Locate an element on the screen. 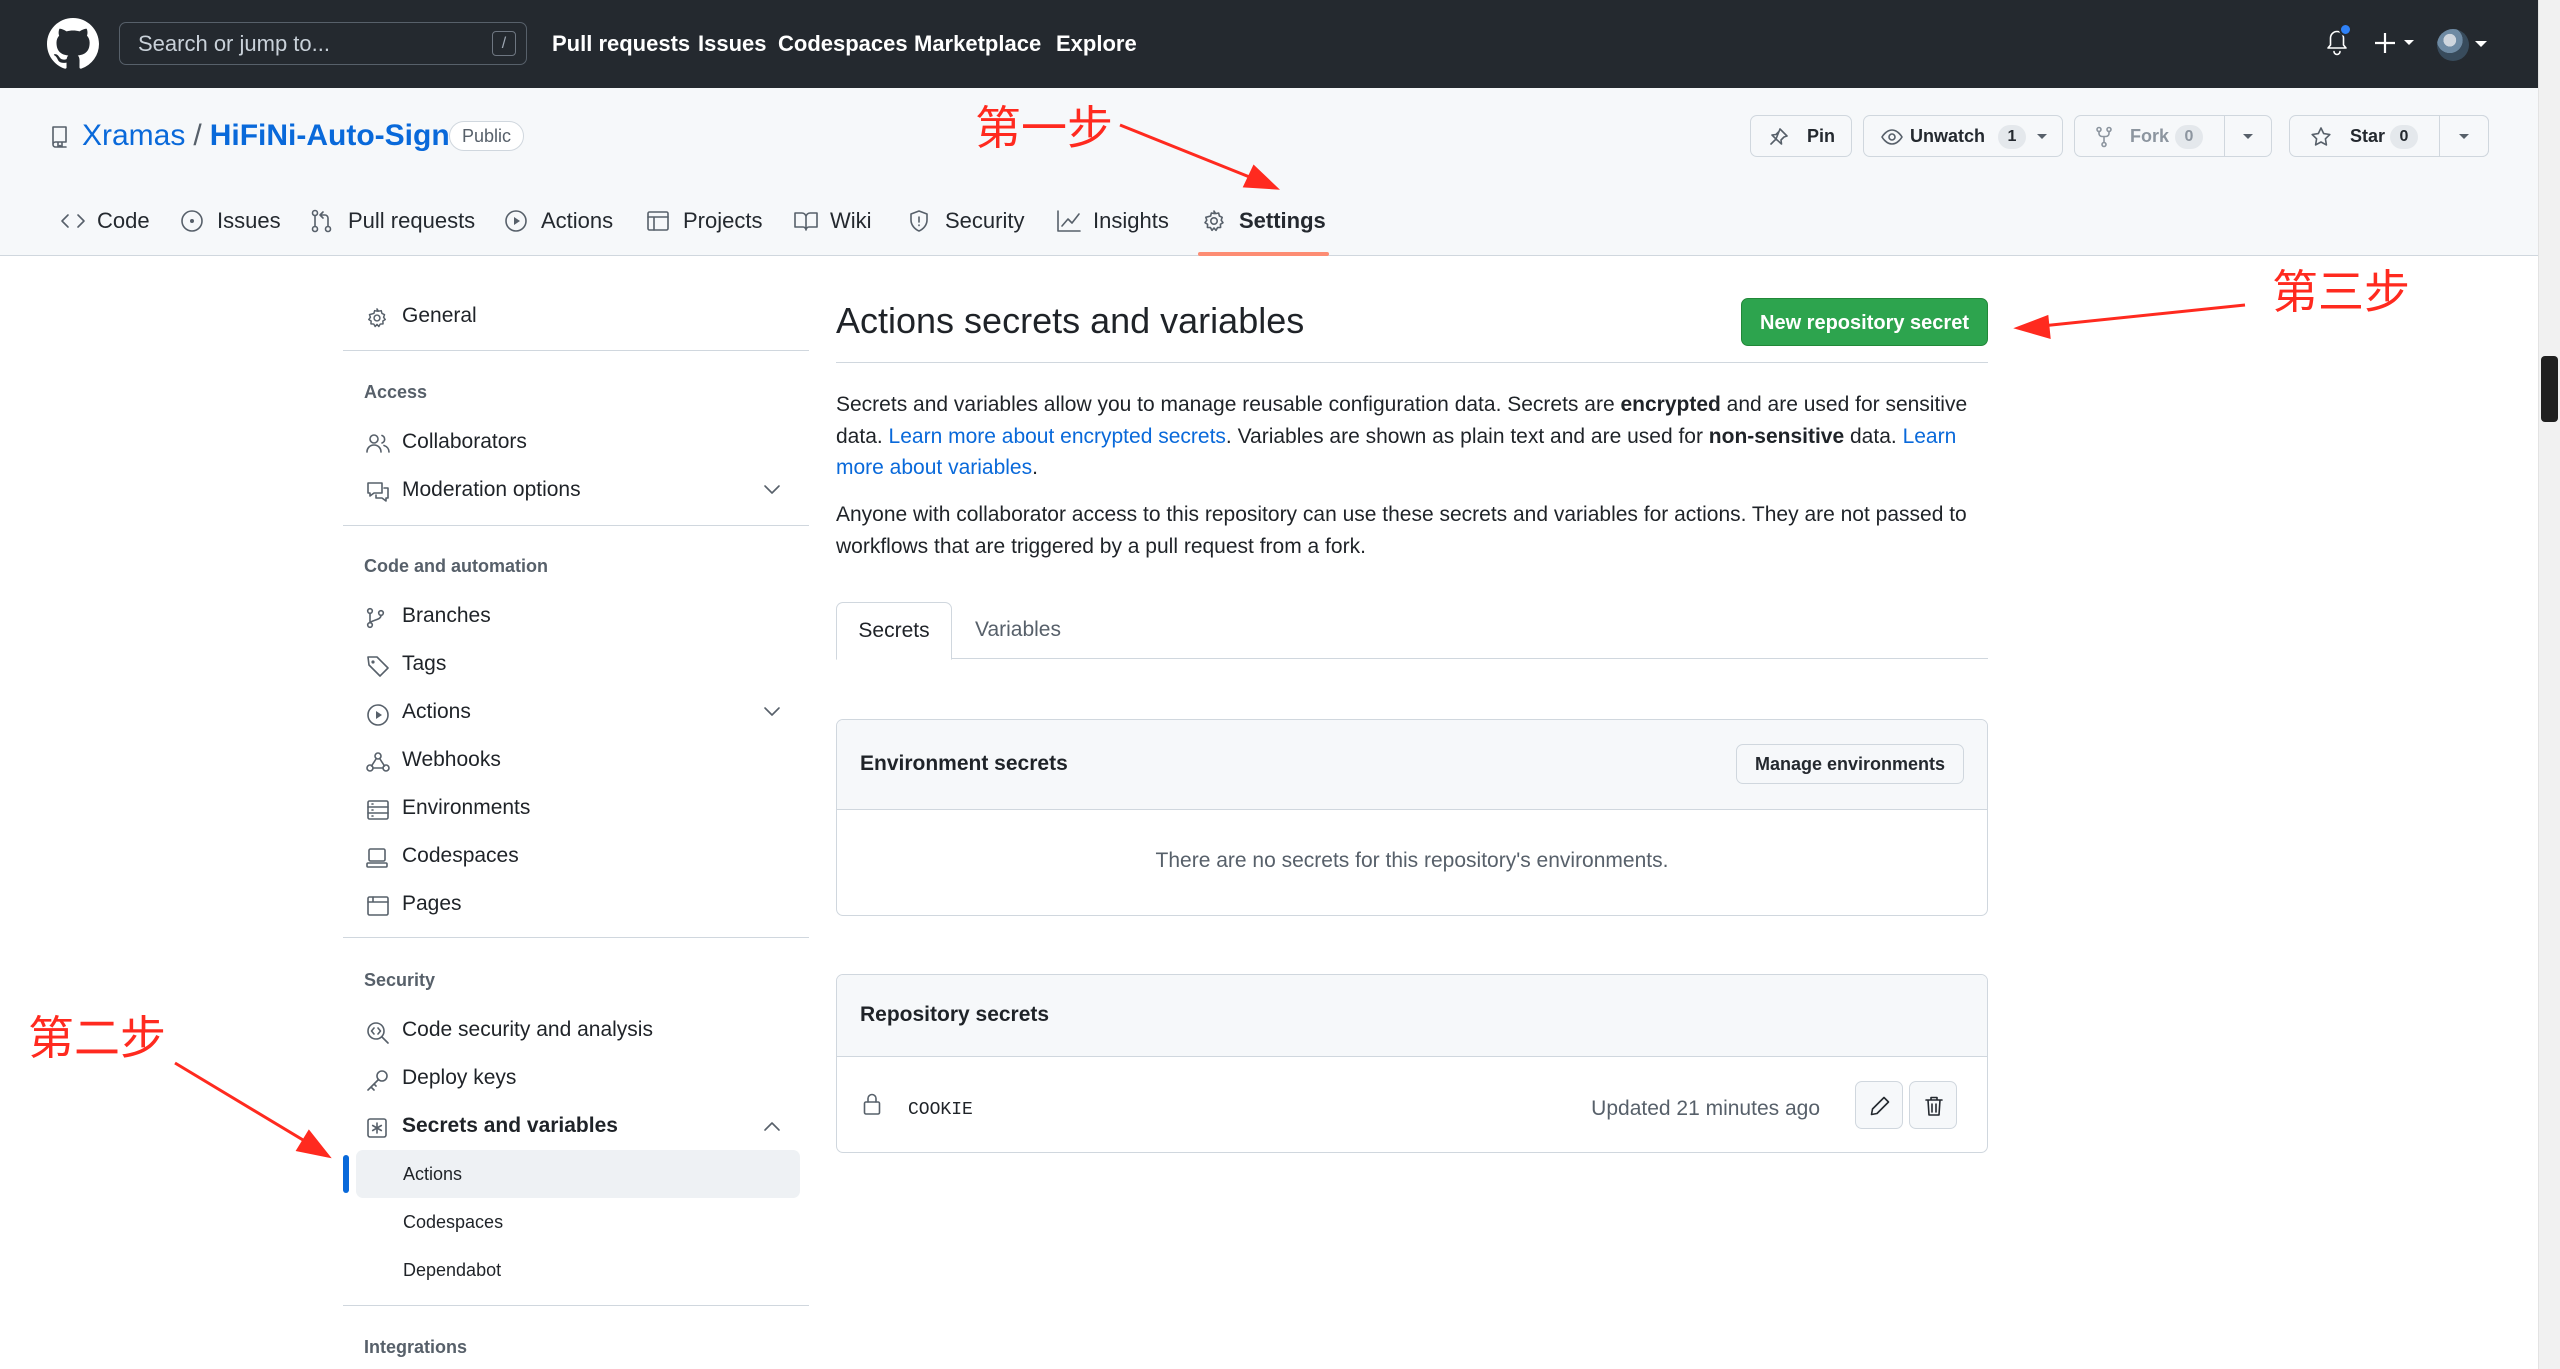  trash-icon is located at coordinates (1934, 1106).